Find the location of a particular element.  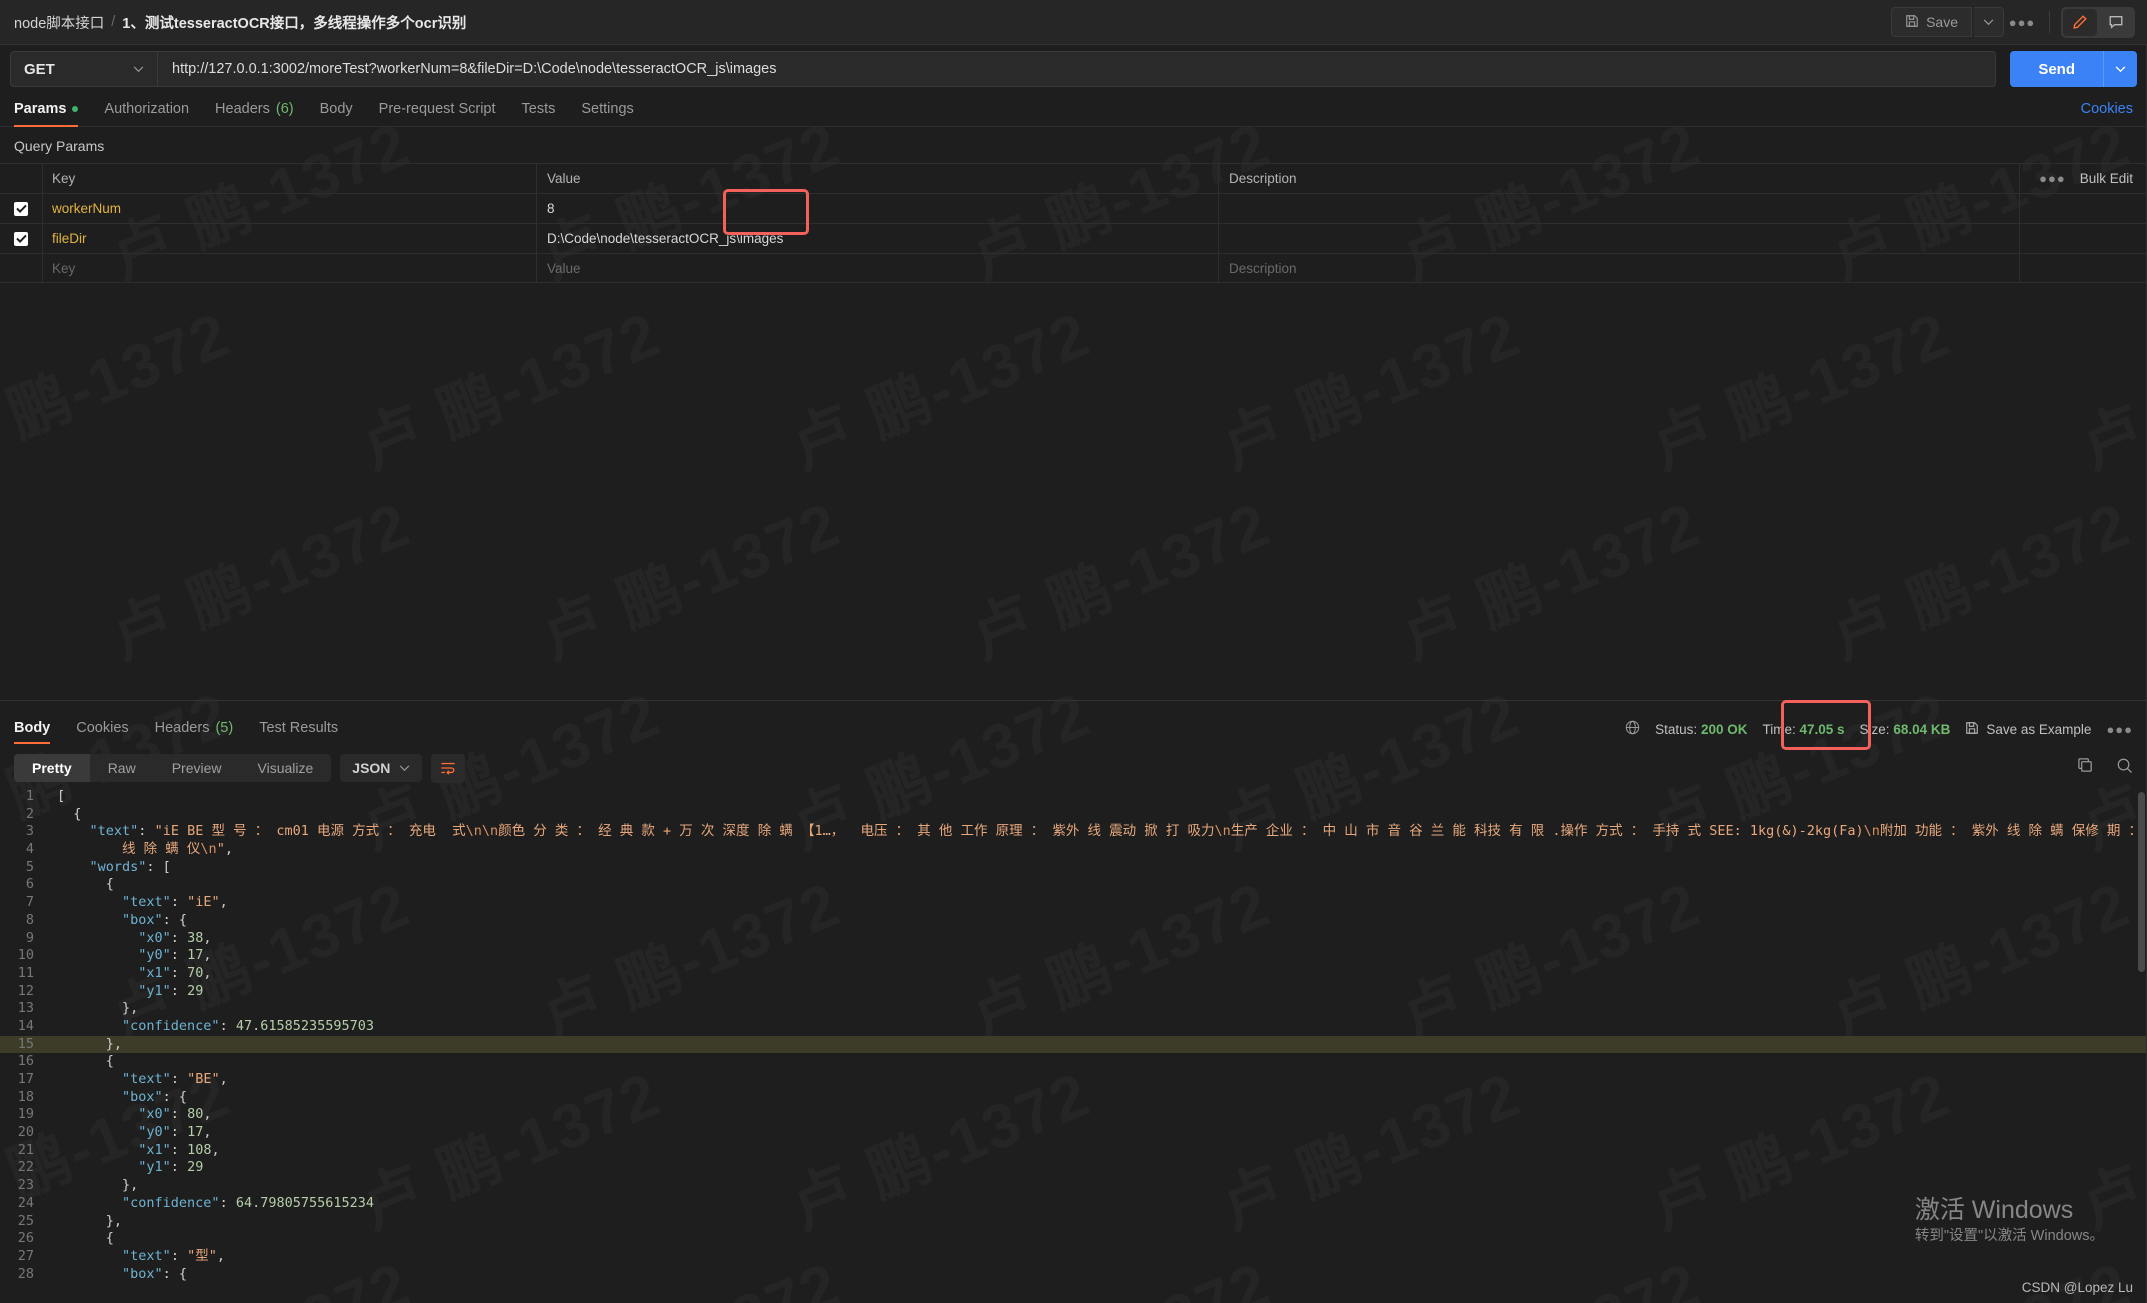

row-key: fileDir is located at coordinates (289, 238).